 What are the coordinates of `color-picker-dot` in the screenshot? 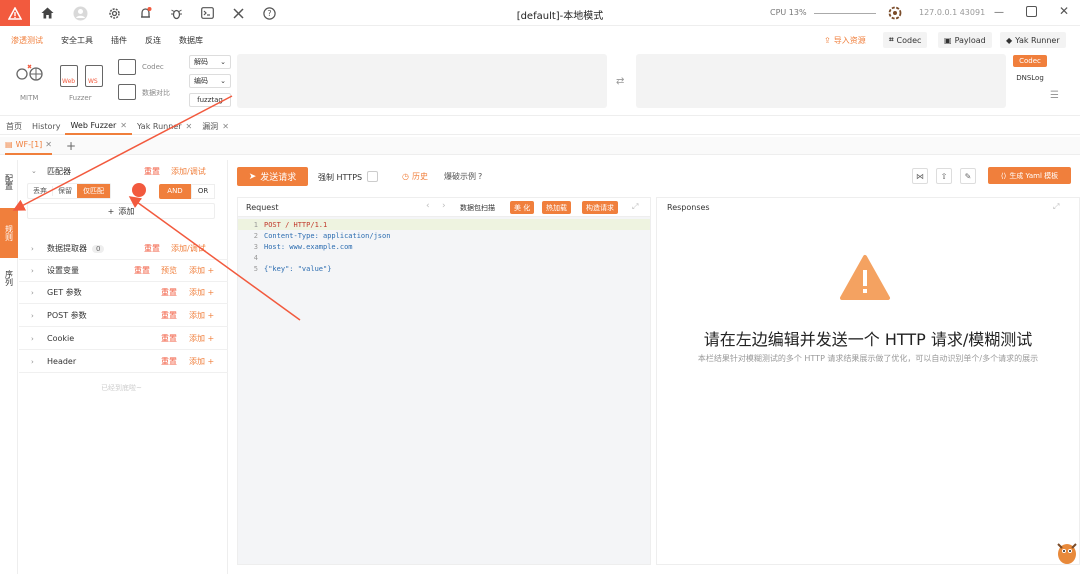 It's located at (139, 190).